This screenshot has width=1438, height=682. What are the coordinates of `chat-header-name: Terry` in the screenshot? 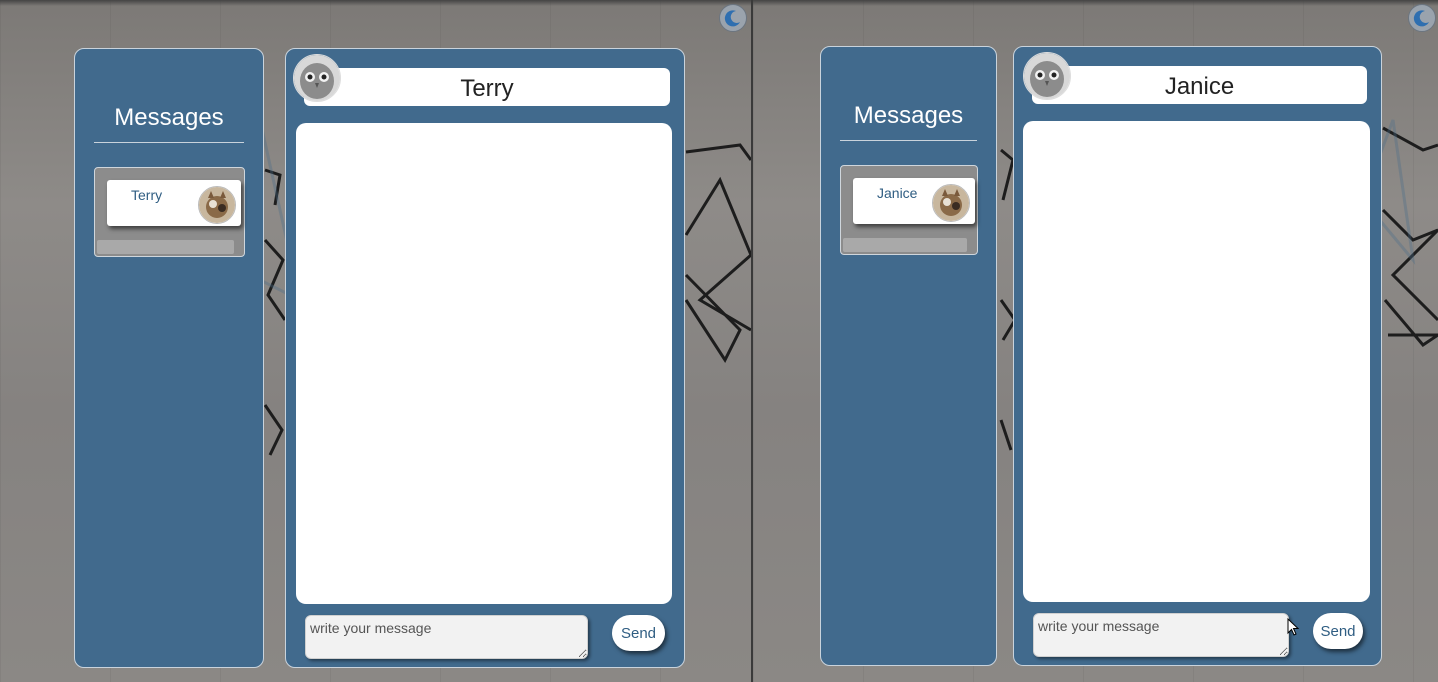 It's located at (487, 87).